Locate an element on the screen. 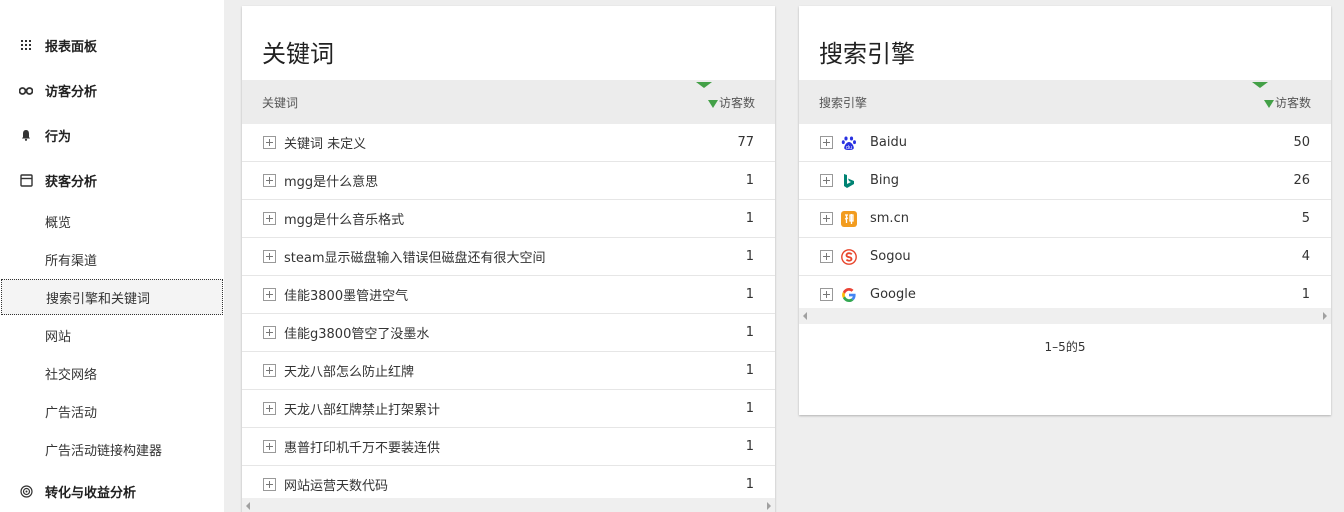  table-row: steam显示磁盘输入错误但磁盘还有很大空间 1 is located at coordinates (508, 257).